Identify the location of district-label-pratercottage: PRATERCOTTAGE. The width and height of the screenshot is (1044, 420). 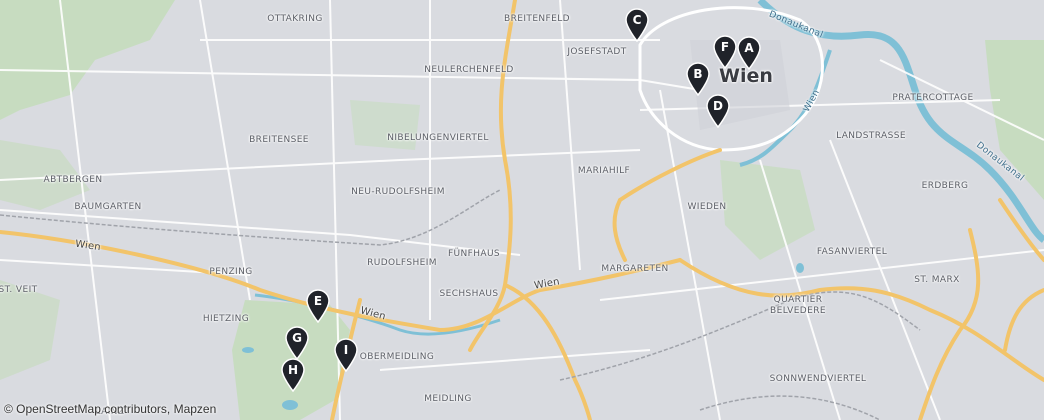
(933, 98).